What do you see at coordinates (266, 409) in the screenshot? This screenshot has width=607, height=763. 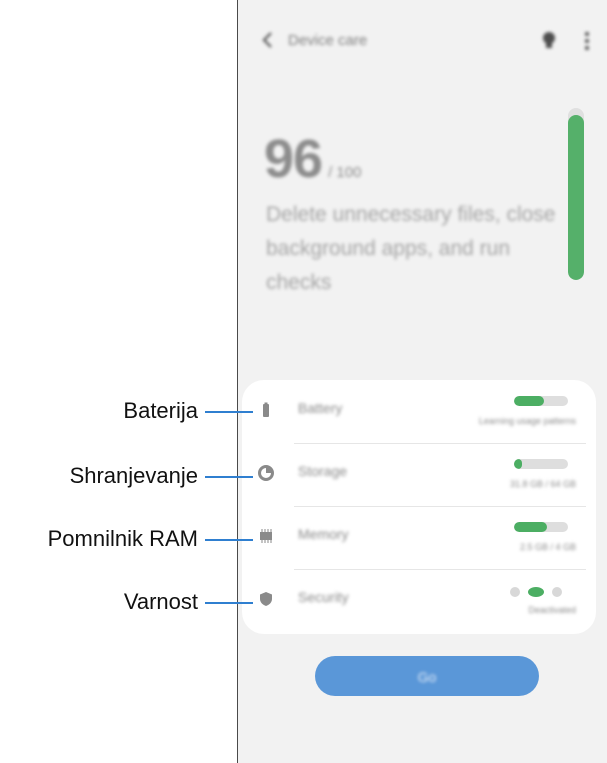 I see `battery-icon` at bounding box center [266, 409].